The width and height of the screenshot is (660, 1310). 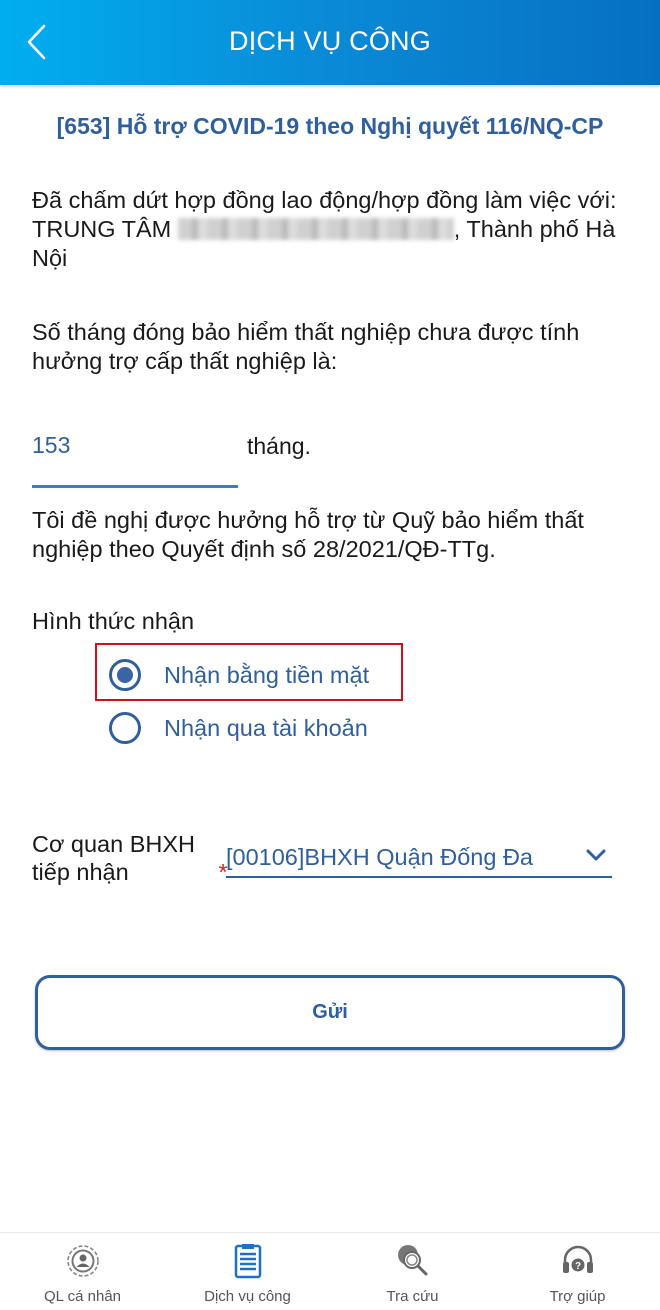 What do you see at coordinates (577, 1259) in the screenshot?
I see `headset-help-icon: ?` at bounding box center [577, 1259].